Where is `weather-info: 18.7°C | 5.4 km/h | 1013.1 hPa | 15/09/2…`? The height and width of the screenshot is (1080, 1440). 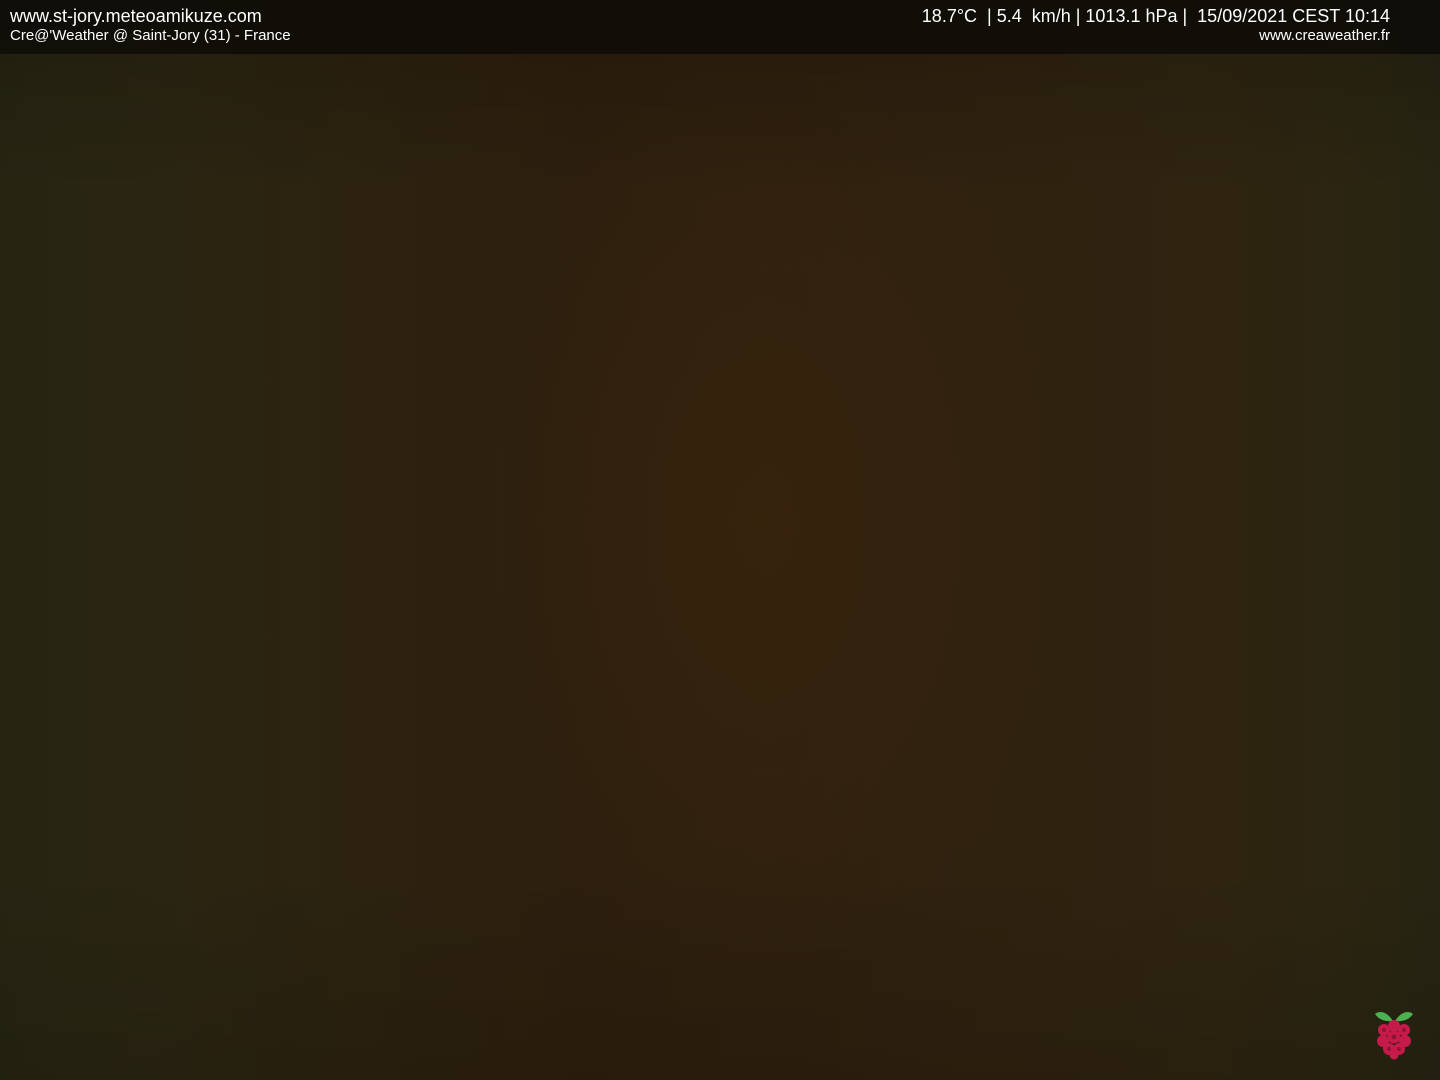
weather-info: 18.7°C | 5.4 km/h | 1013.1 hPa | 15/09/2… is located at coordinates (1156, 25).